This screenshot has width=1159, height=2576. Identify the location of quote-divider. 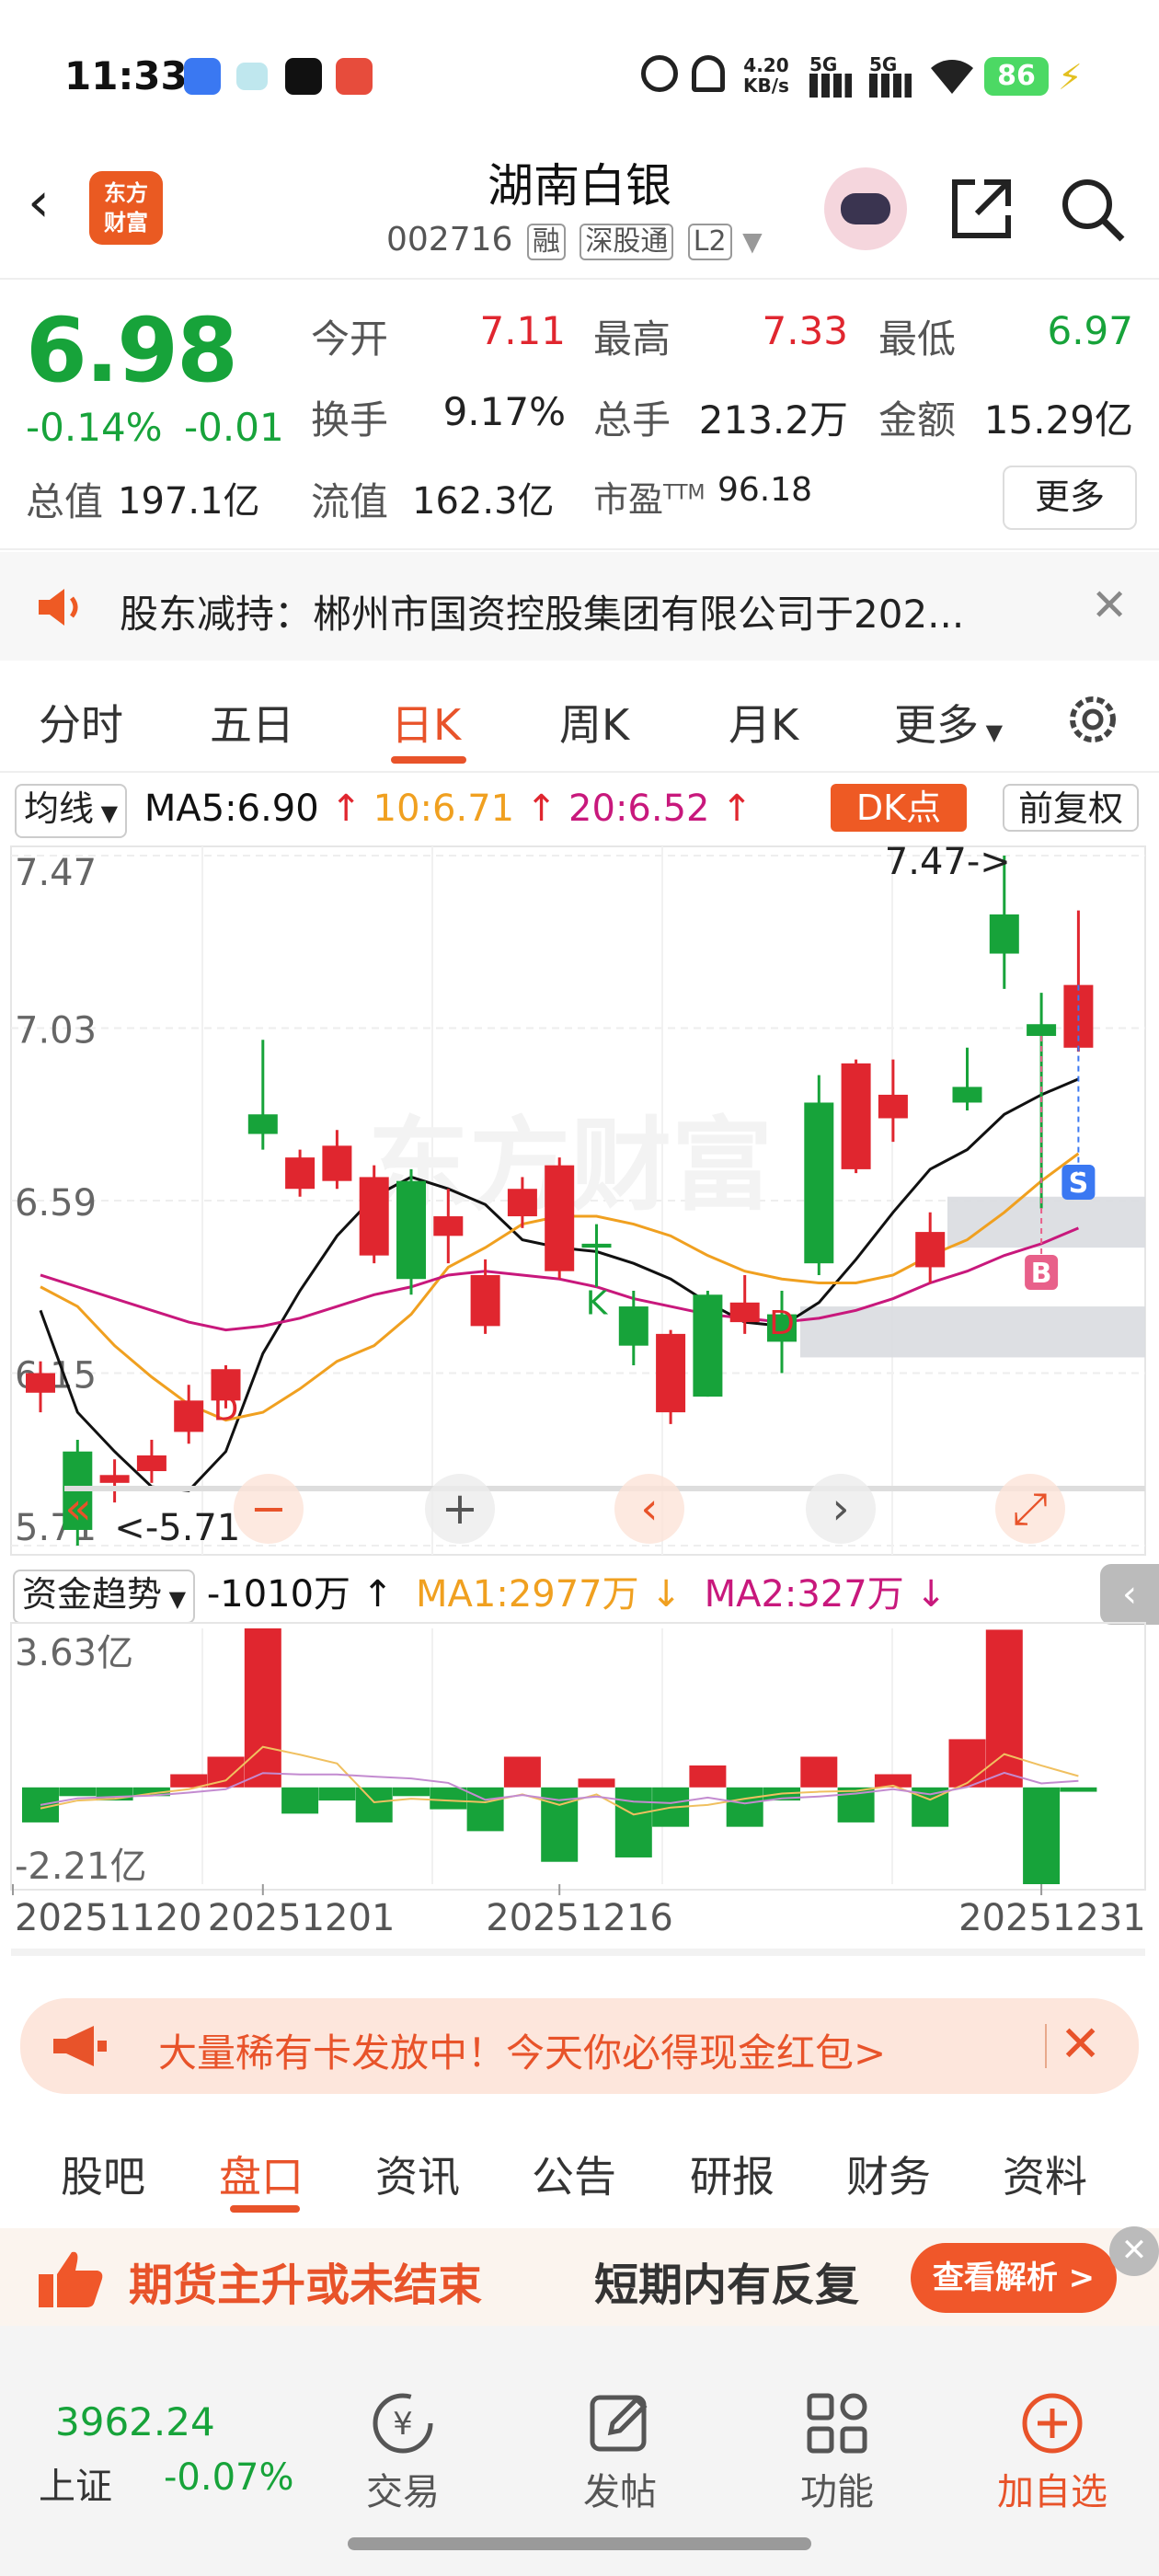
(579, 549).